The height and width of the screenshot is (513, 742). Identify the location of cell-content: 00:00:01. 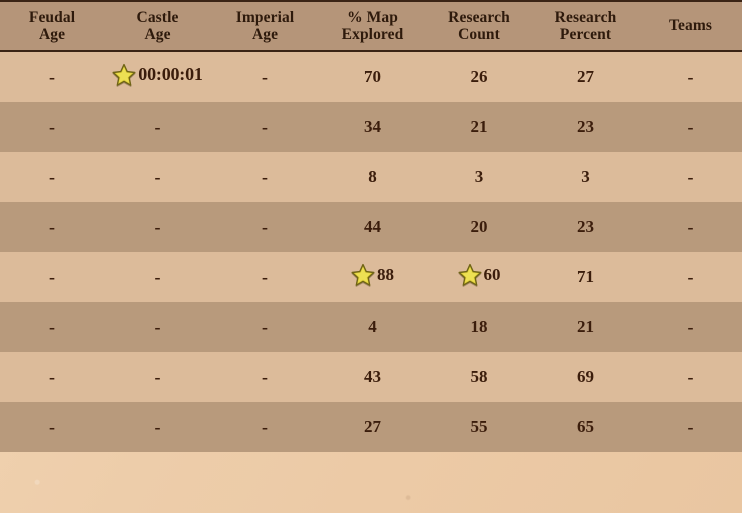
(157, 75).